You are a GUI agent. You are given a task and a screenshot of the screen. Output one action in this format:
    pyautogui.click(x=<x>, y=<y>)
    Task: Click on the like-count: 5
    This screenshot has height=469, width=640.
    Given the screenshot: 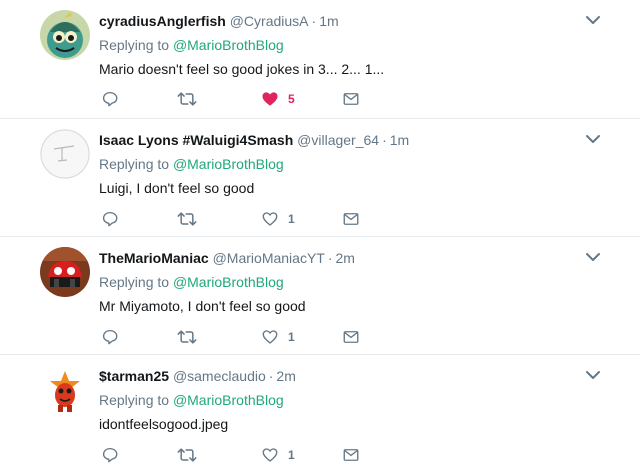 What is the action you would take?
    pyautogui.click(x=291, y=99)
    